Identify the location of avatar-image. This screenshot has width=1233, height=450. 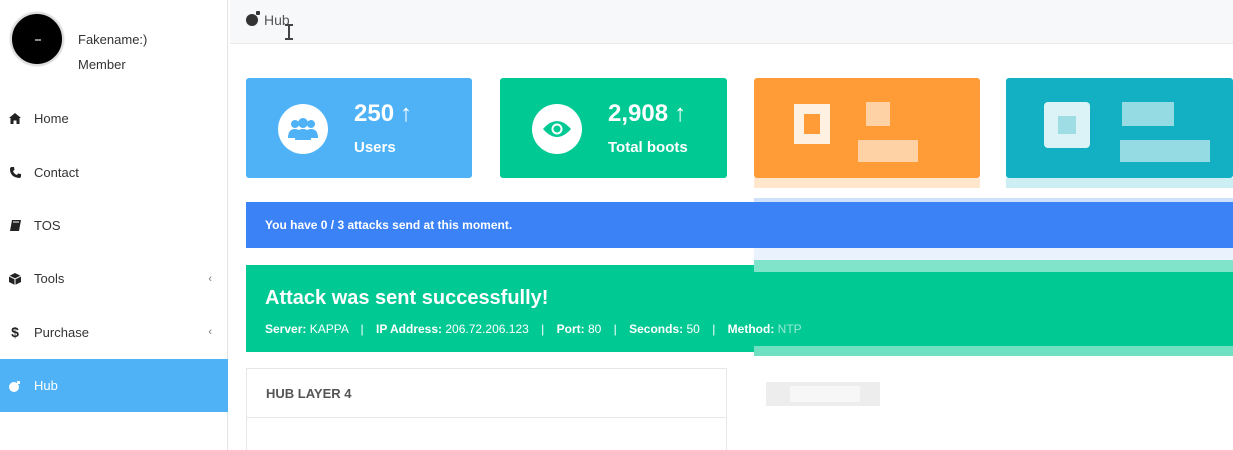
(38, 40).